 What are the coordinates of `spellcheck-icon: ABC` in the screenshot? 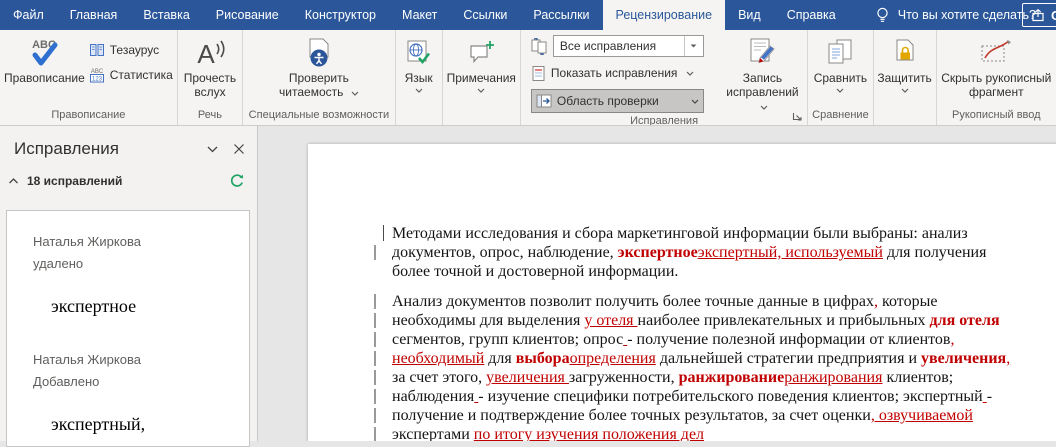 It's located at (44, 53).